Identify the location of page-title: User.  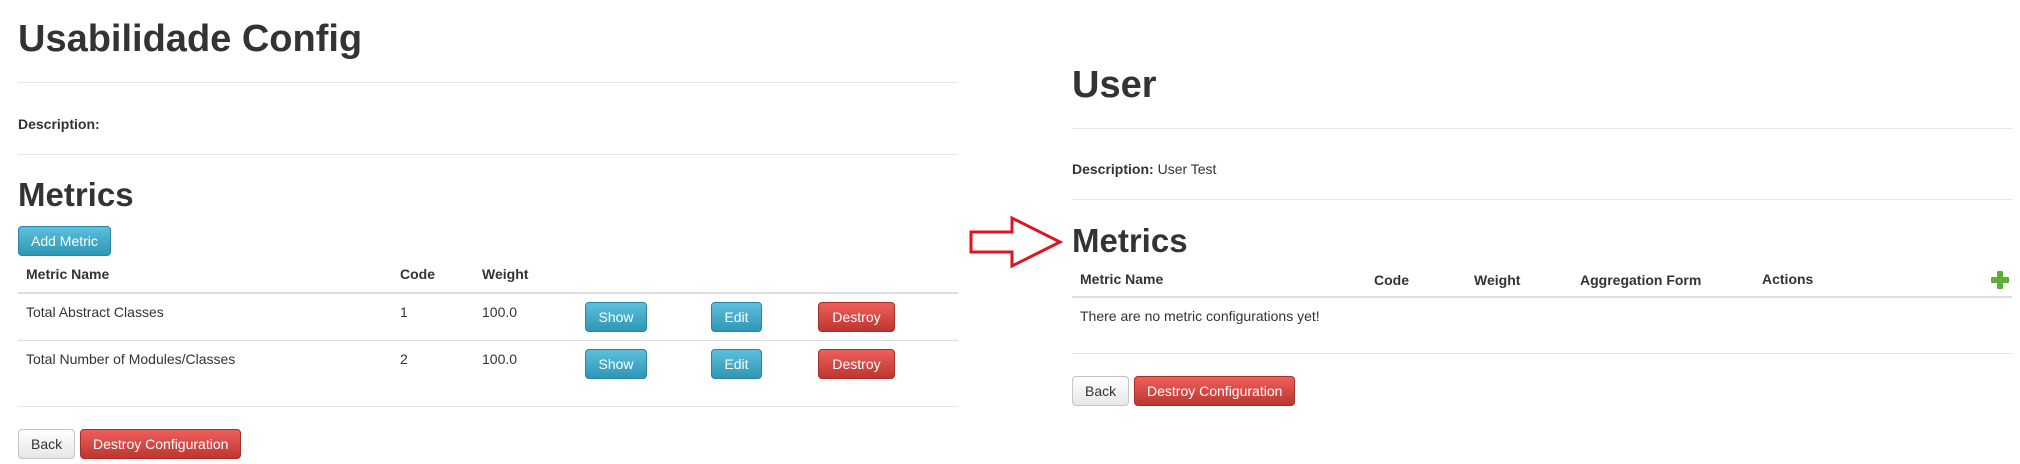
(1114, 85).